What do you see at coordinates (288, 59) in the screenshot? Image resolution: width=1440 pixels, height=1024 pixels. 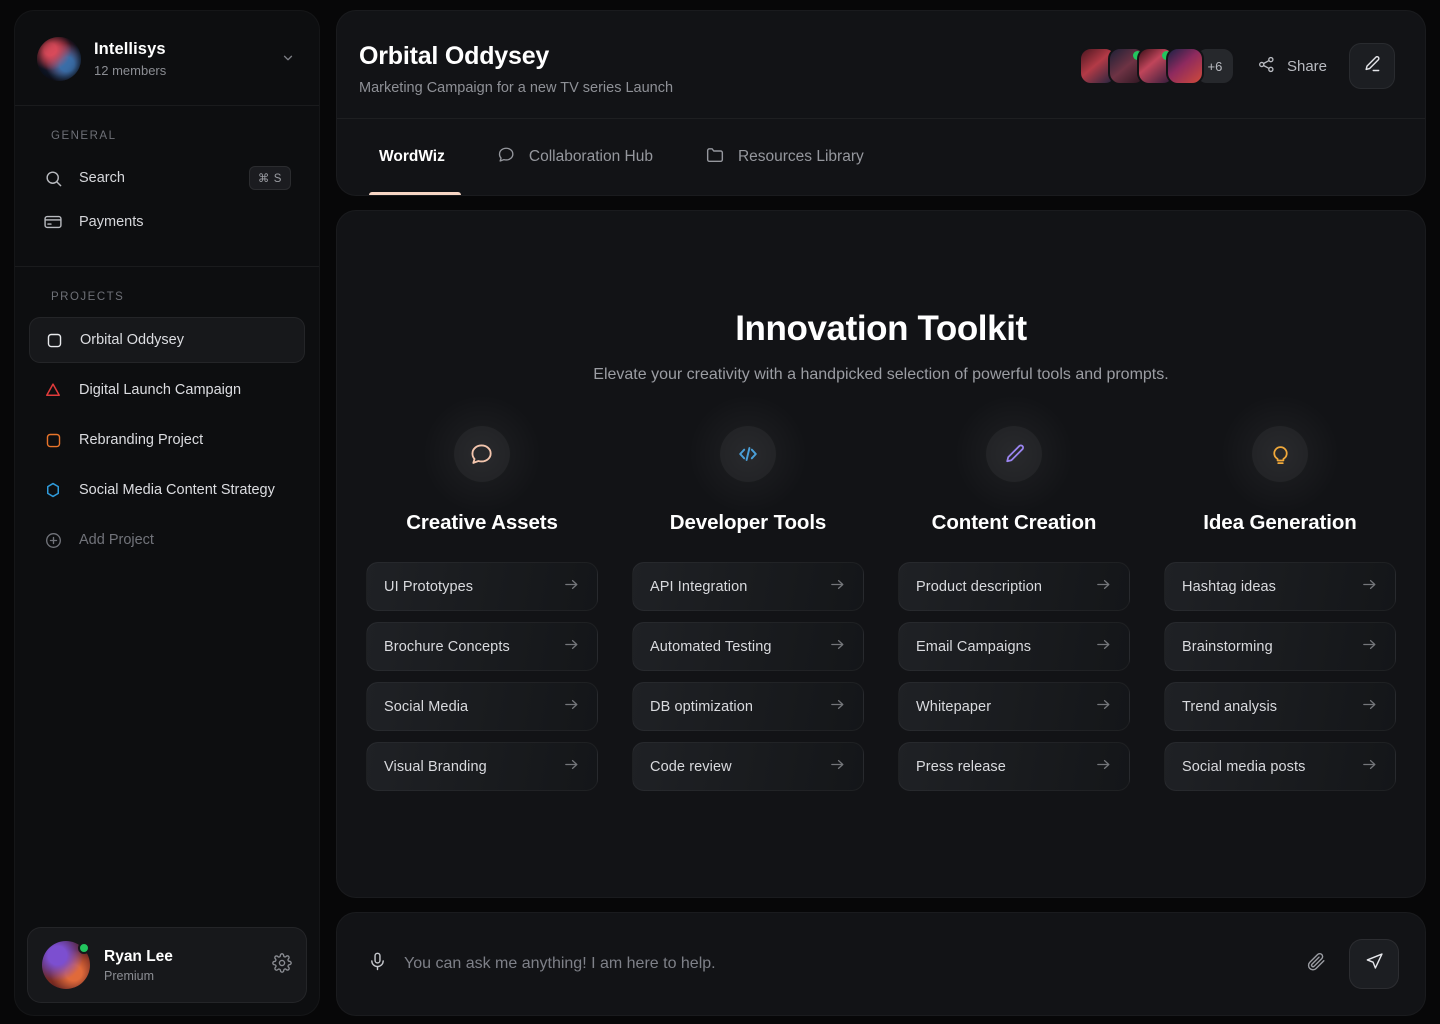 I see `chevron-down-icon` at bounding box center [288, 59].